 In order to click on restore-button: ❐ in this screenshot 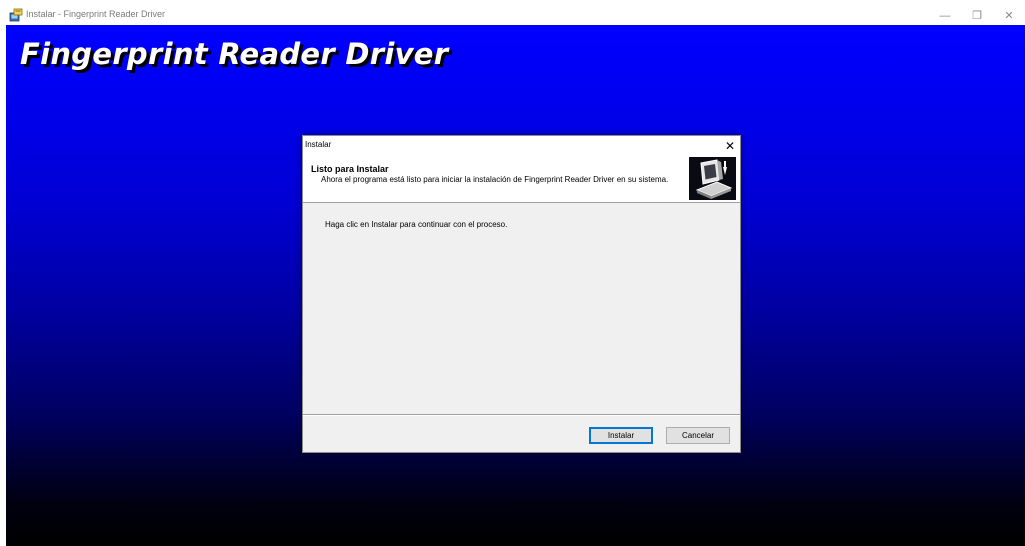, I will do `click(977, 15)`.